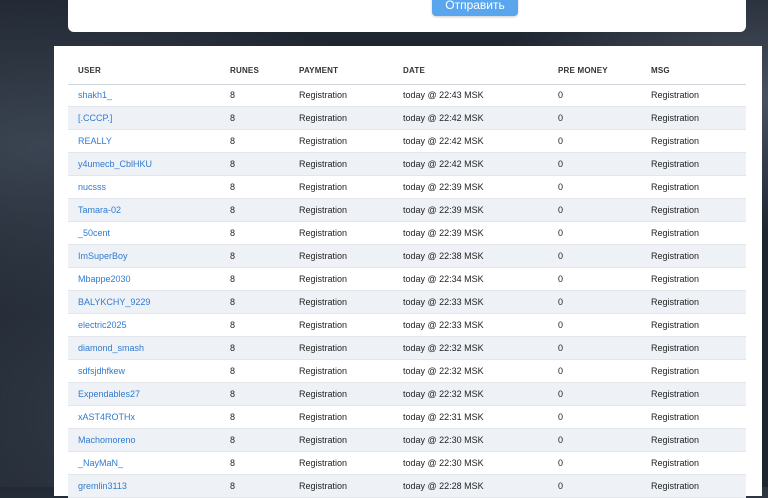  Describe the element at coordinates (99, 210) in the screenshot. I see `user-link: Tamara-02` at that location.